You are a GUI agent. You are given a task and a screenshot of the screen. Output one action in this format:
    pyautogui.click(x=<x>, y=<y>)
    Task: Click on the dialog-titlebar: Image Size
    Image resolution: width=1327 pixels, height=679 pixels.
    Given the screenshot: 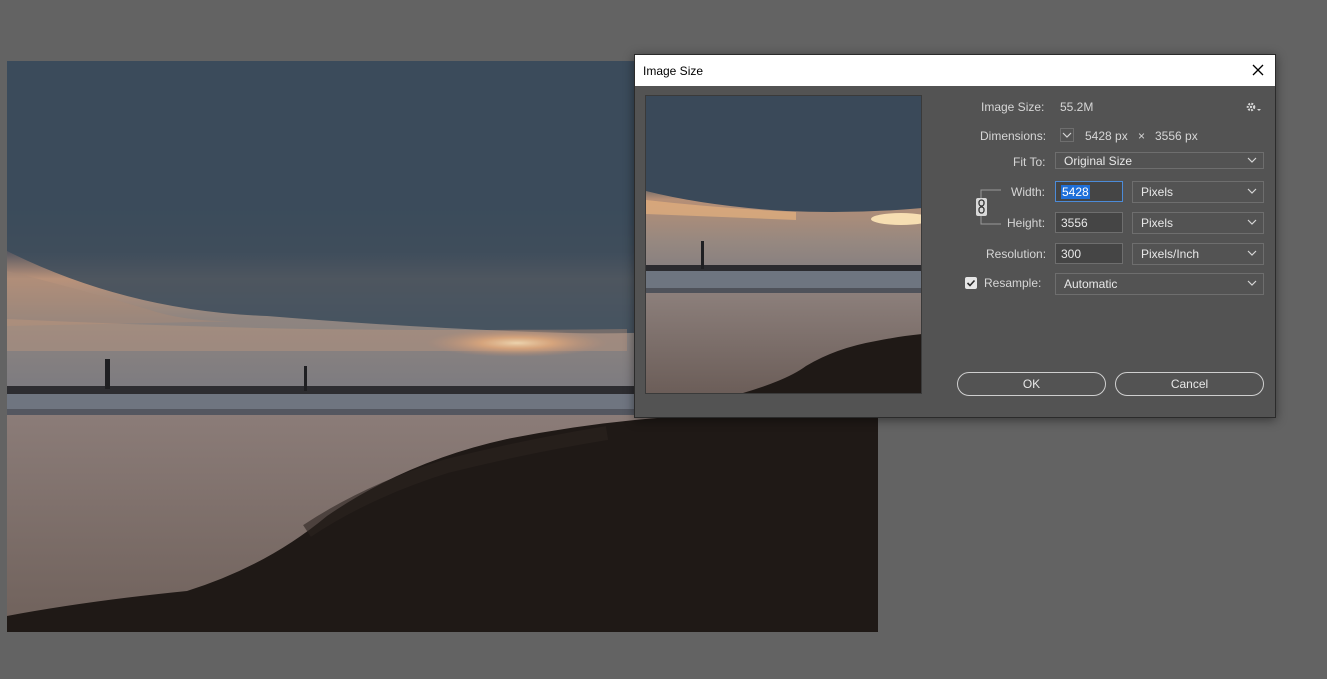 What is the action you would take?
    pyautogui.click(x=955, y=70)
    